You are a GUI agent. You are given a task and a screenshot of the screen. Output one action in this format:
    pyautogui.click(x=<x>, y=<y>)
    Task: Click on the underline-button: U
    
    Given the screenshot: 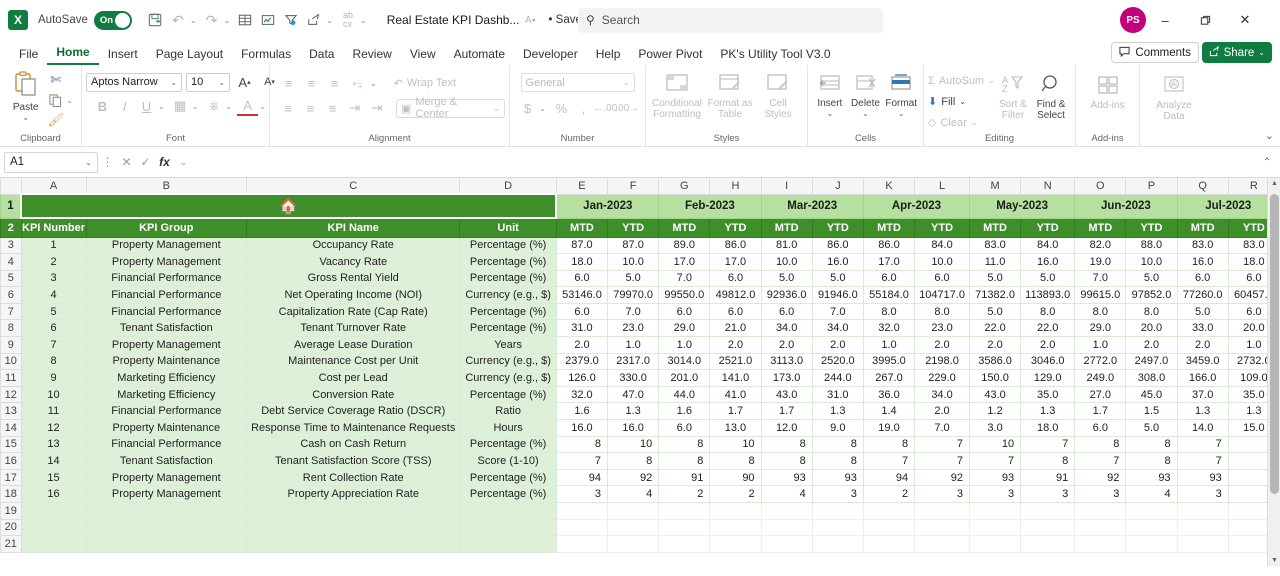 What is the action you would take?
    pyautogui.click(x=146, y=106)
    